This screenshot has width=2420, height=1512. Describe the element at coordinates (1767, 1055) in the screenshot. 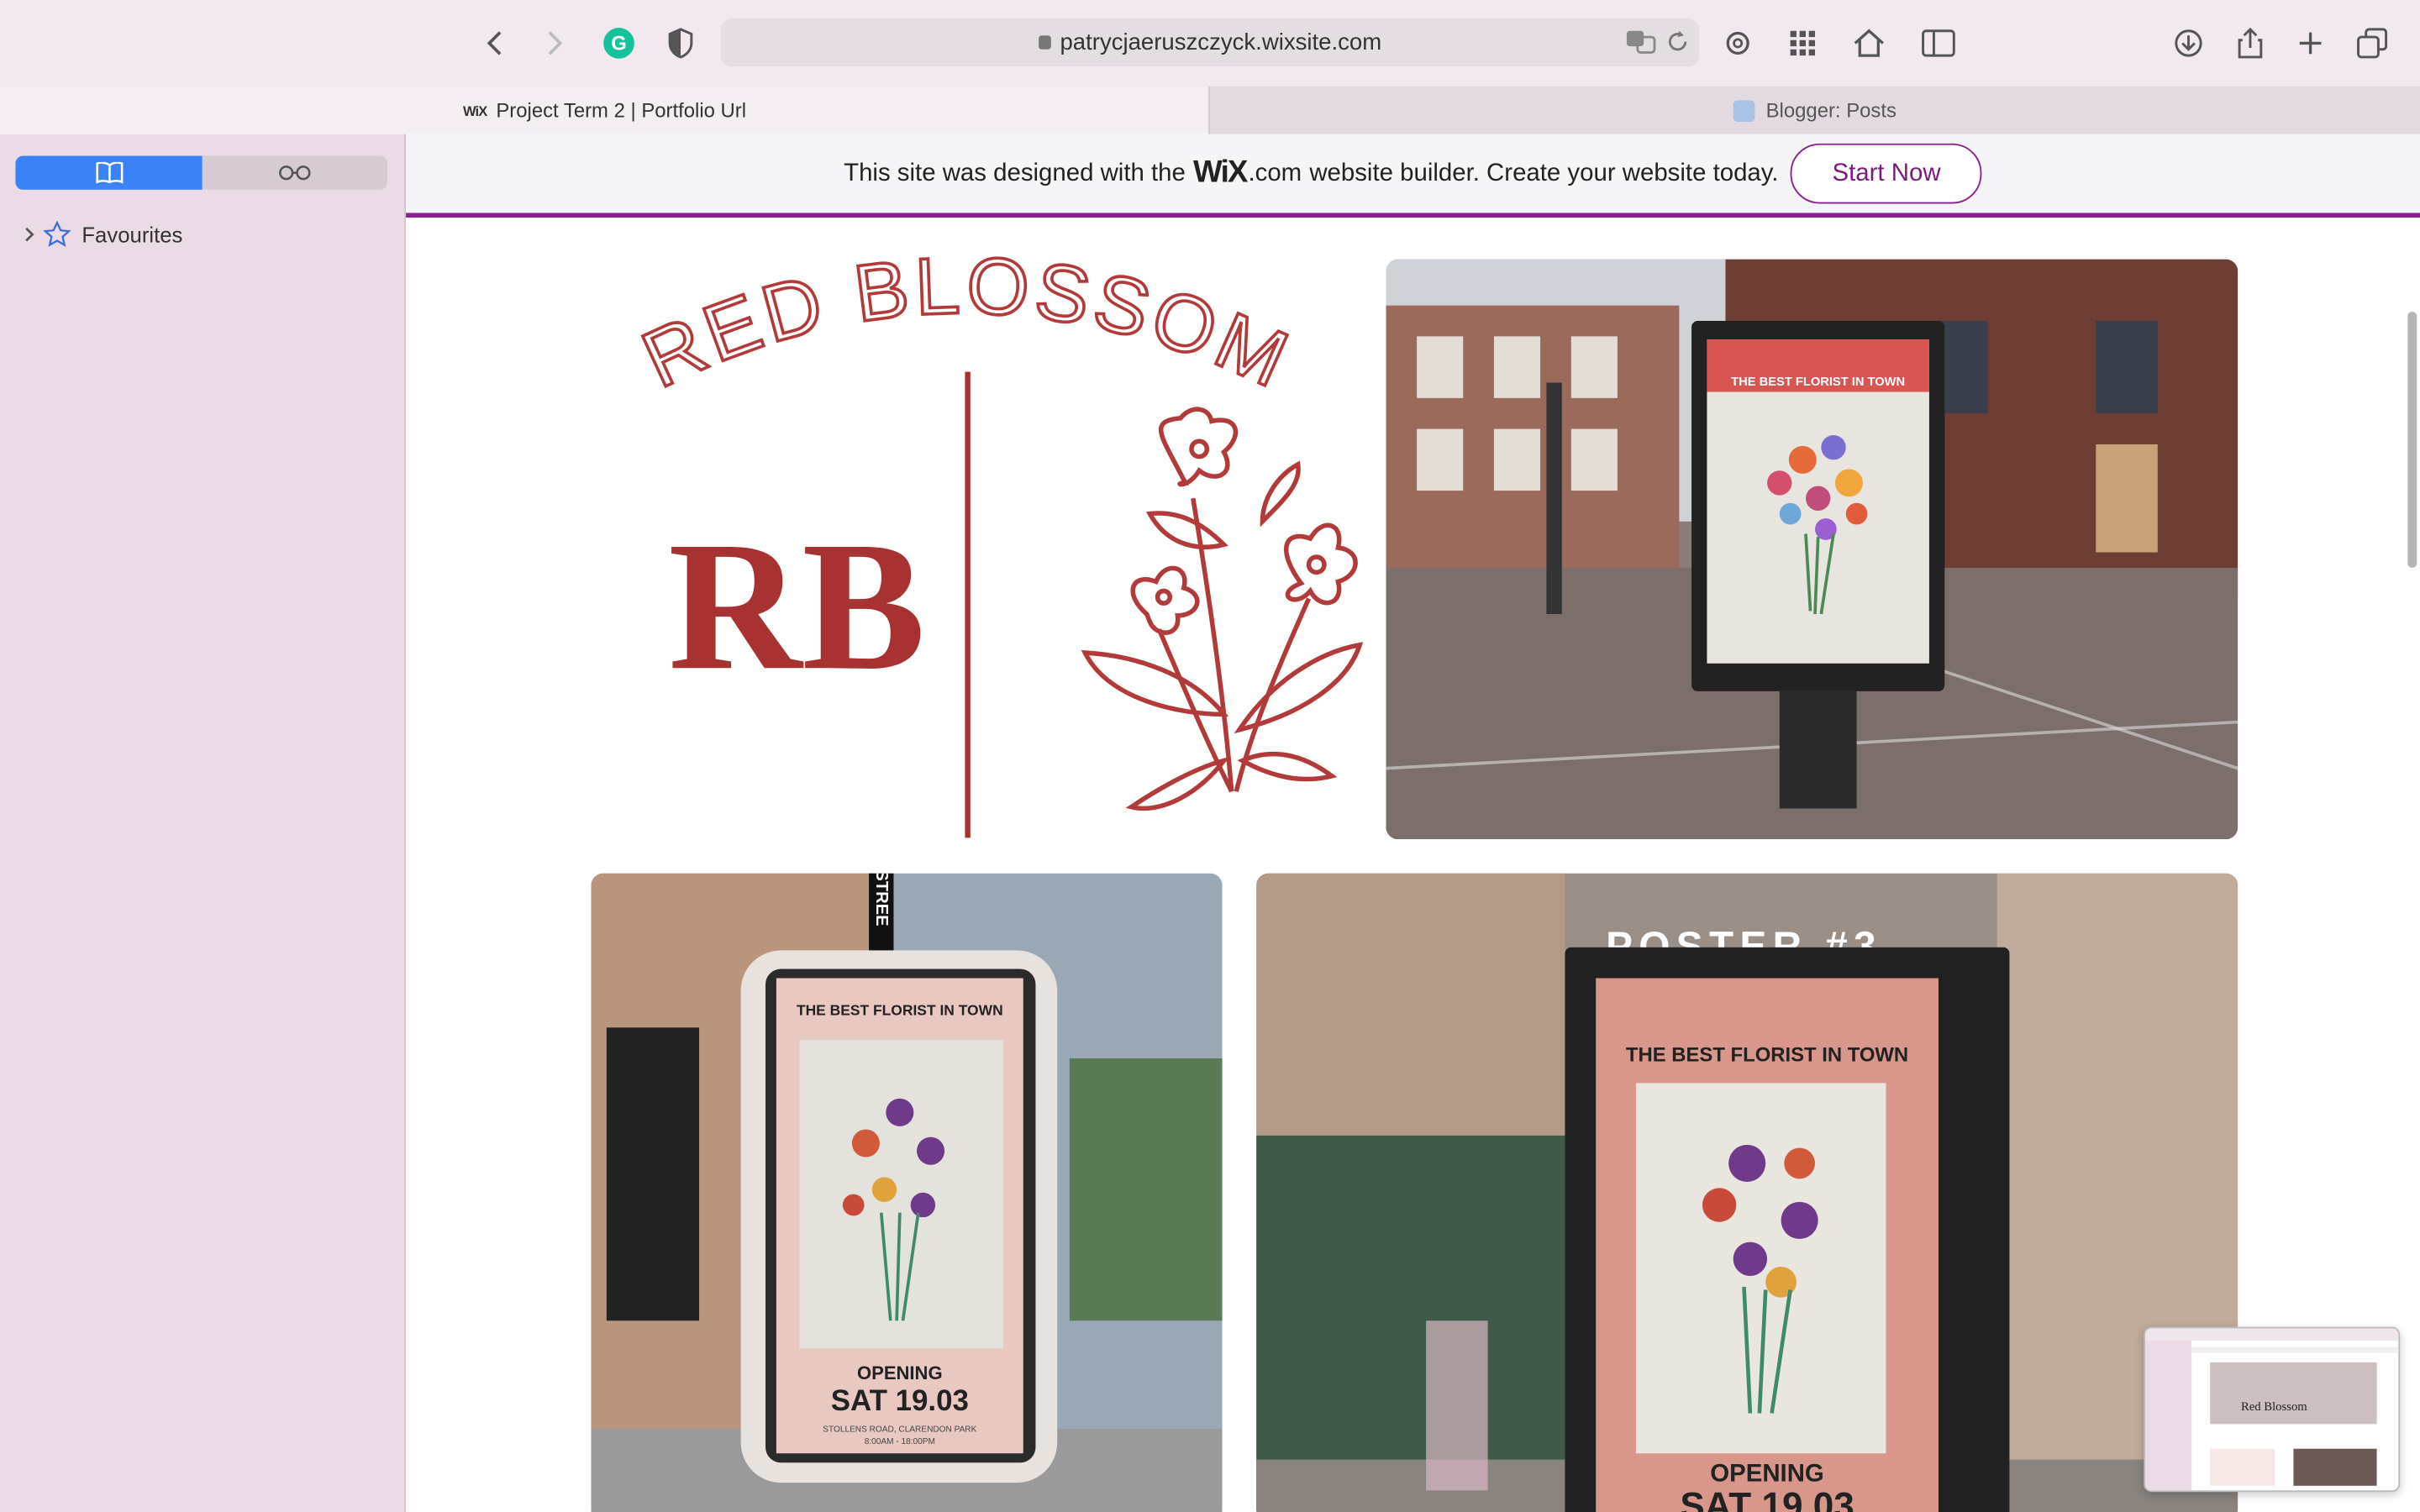

I see `poster-3-headline: THE BEST FLORIST IN TOWN` at that location.